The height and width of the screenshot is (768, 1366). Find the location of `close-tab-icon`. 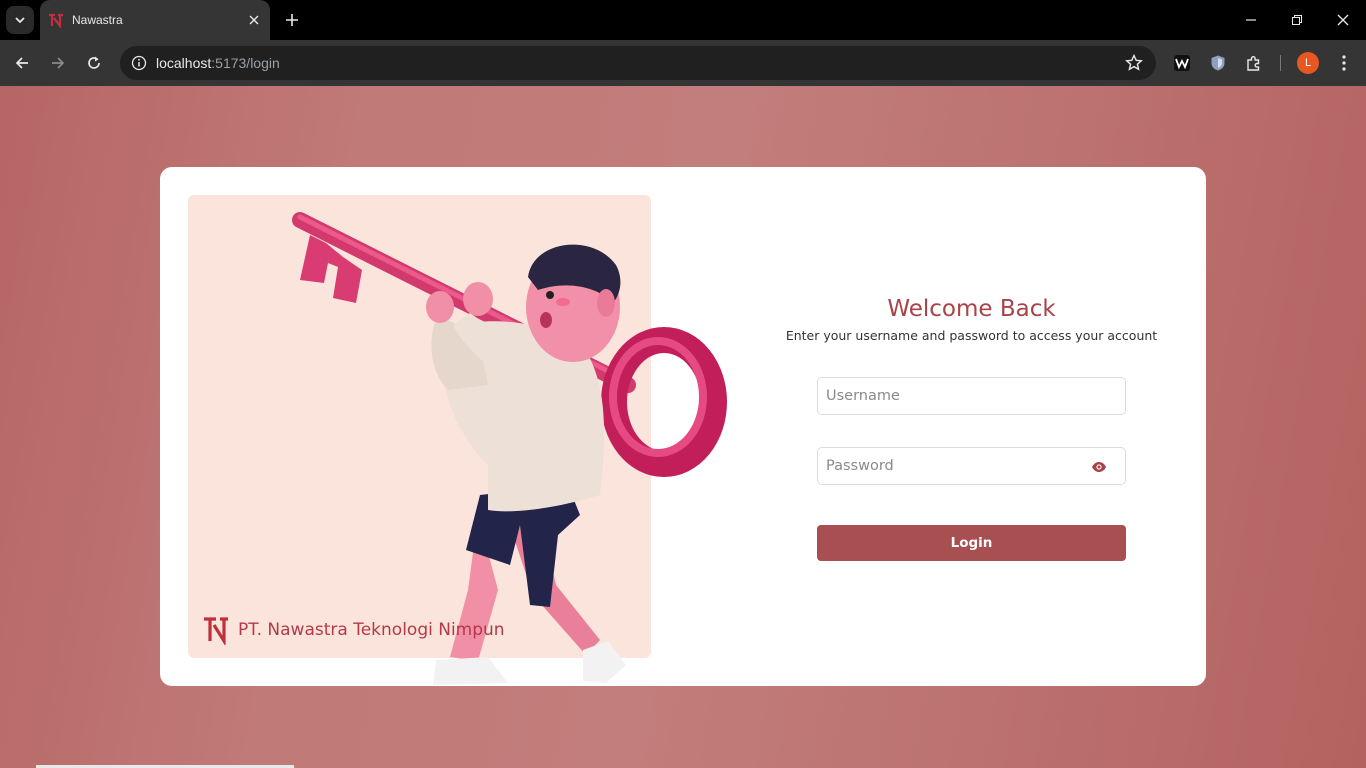

close-tab-icon is located at coordinates (254, 20).